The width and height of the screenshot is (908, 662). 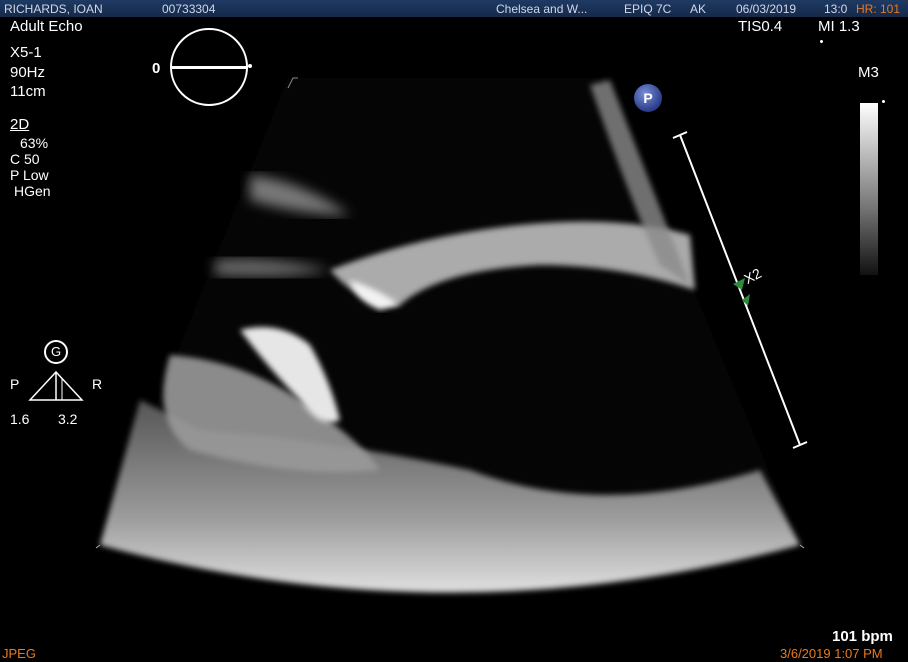 I want to click on heart-rate: 101 bpm, so click(x=862, y=636).